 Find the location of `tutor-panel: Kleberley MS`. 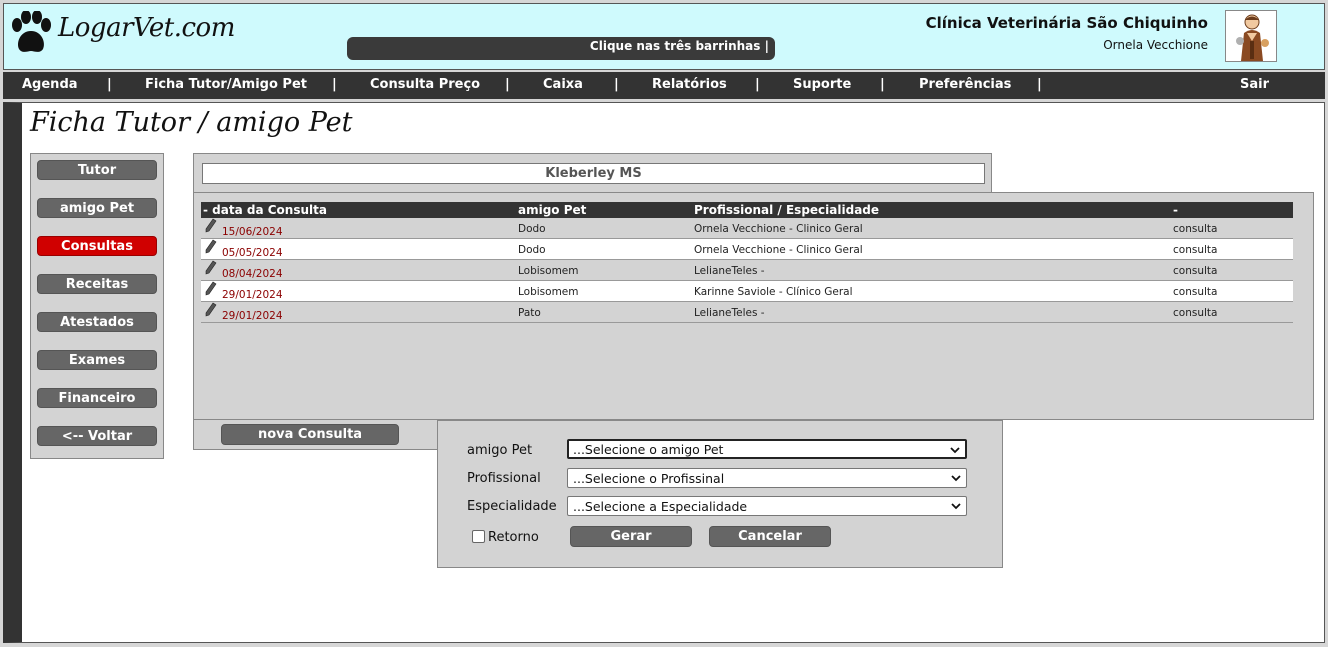

tutor-panel: Kleberley MS is located at coordinates (592, 173).